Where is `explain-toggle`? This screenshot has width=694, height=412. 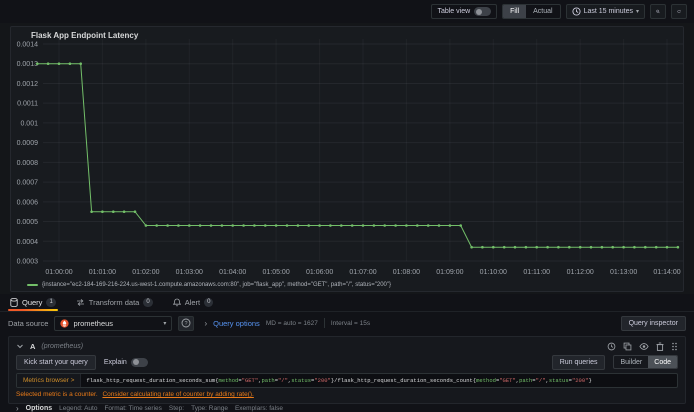 explain-toggle is located at coordinates (139, 362).